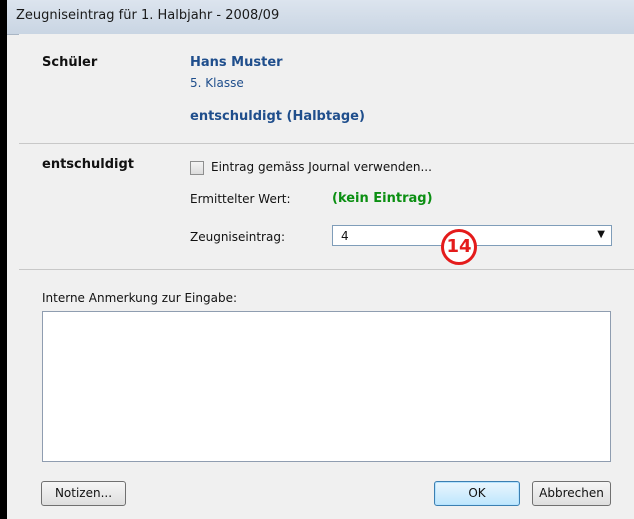  I want to click on student-class: 5. Klasse, so click(217, 83).